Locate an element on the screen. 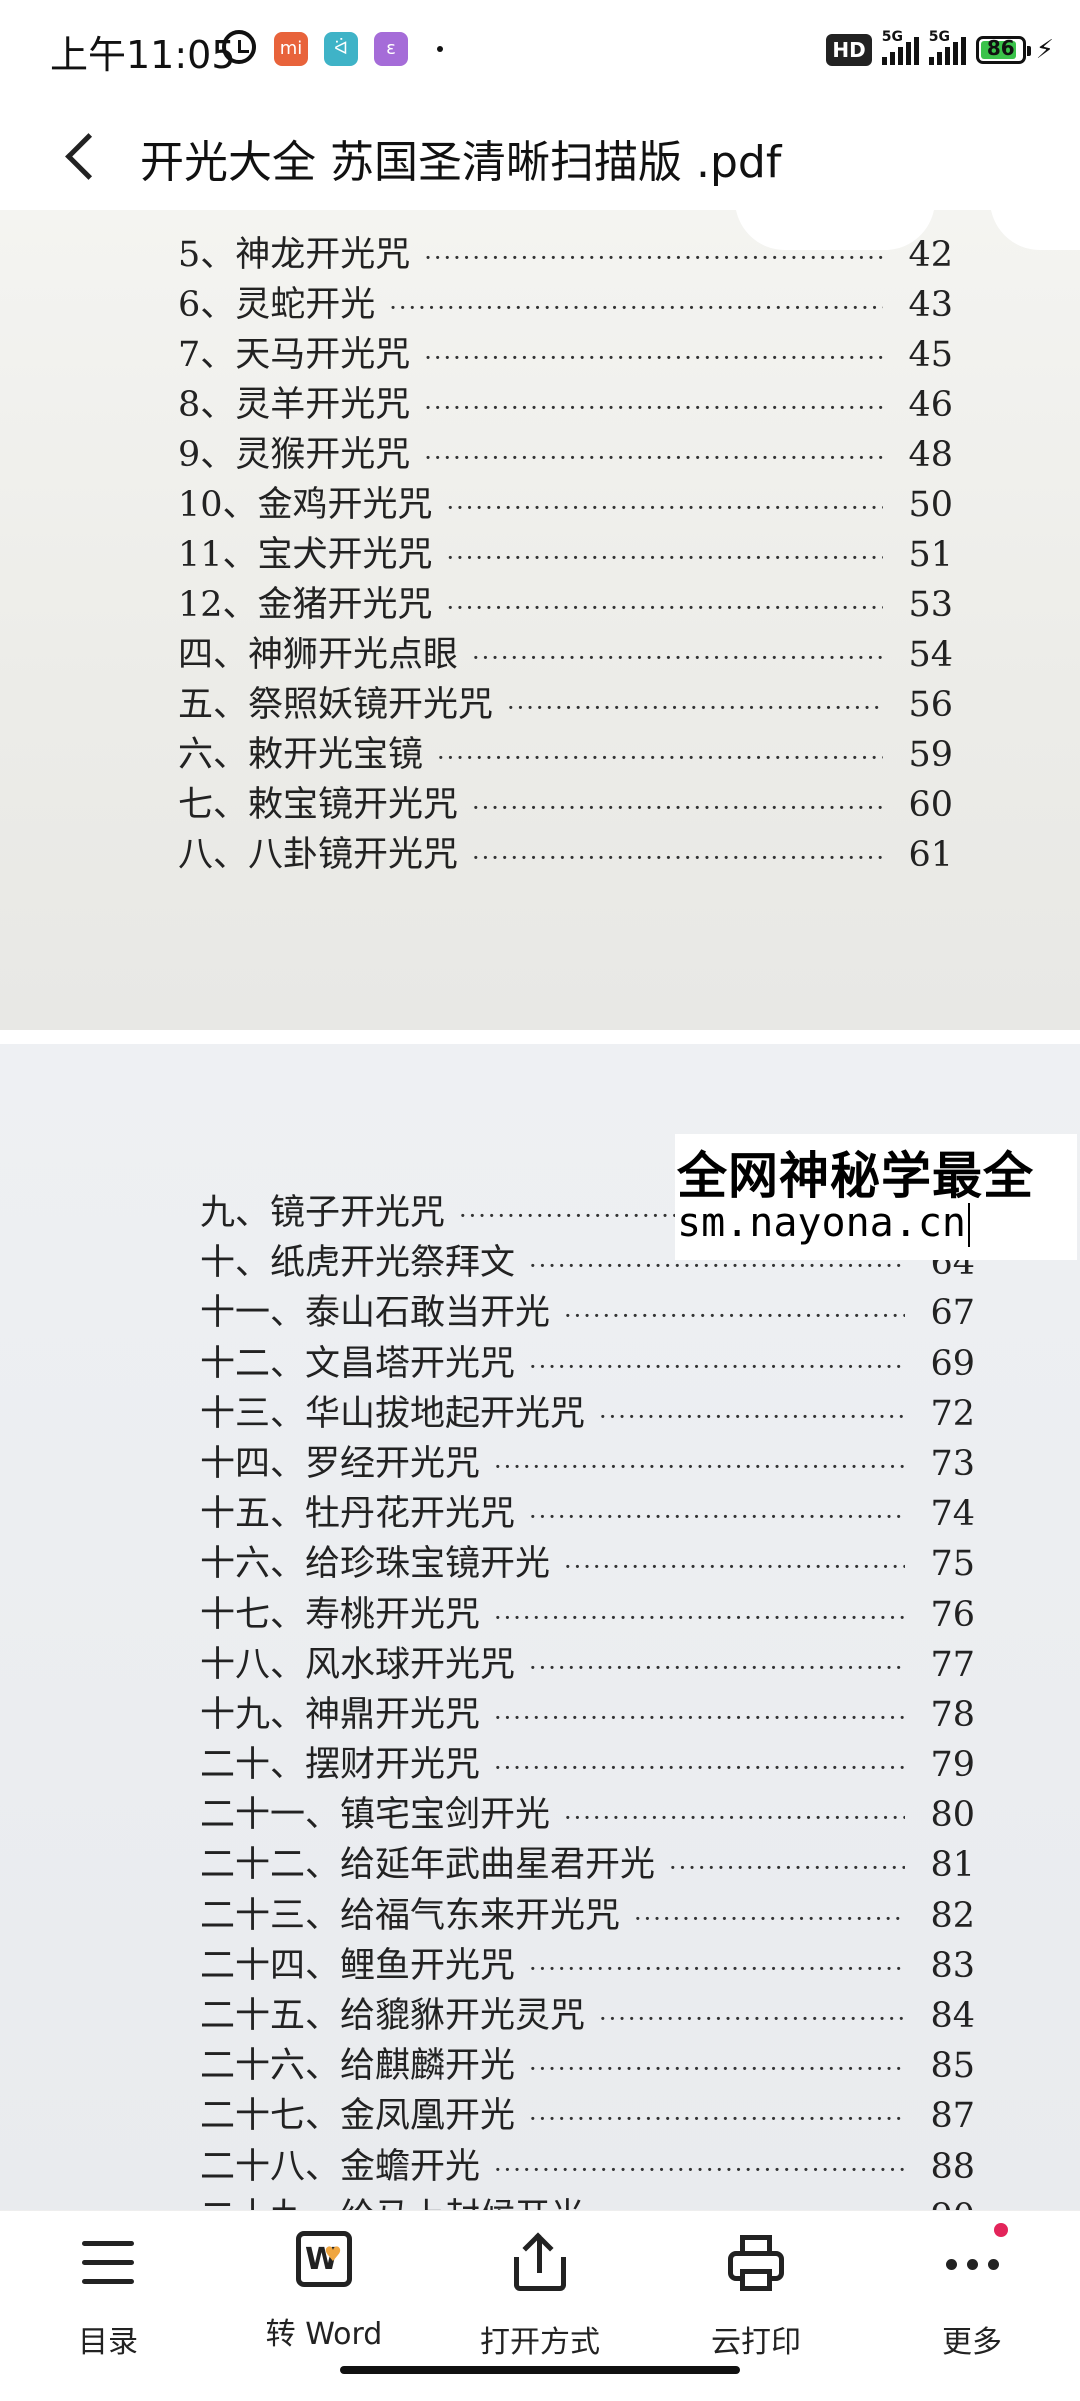 This screenshot has width=1080, height=2401. toc-entry: 9、灵猴开光咒 48 is located at coordinates (565, 451).